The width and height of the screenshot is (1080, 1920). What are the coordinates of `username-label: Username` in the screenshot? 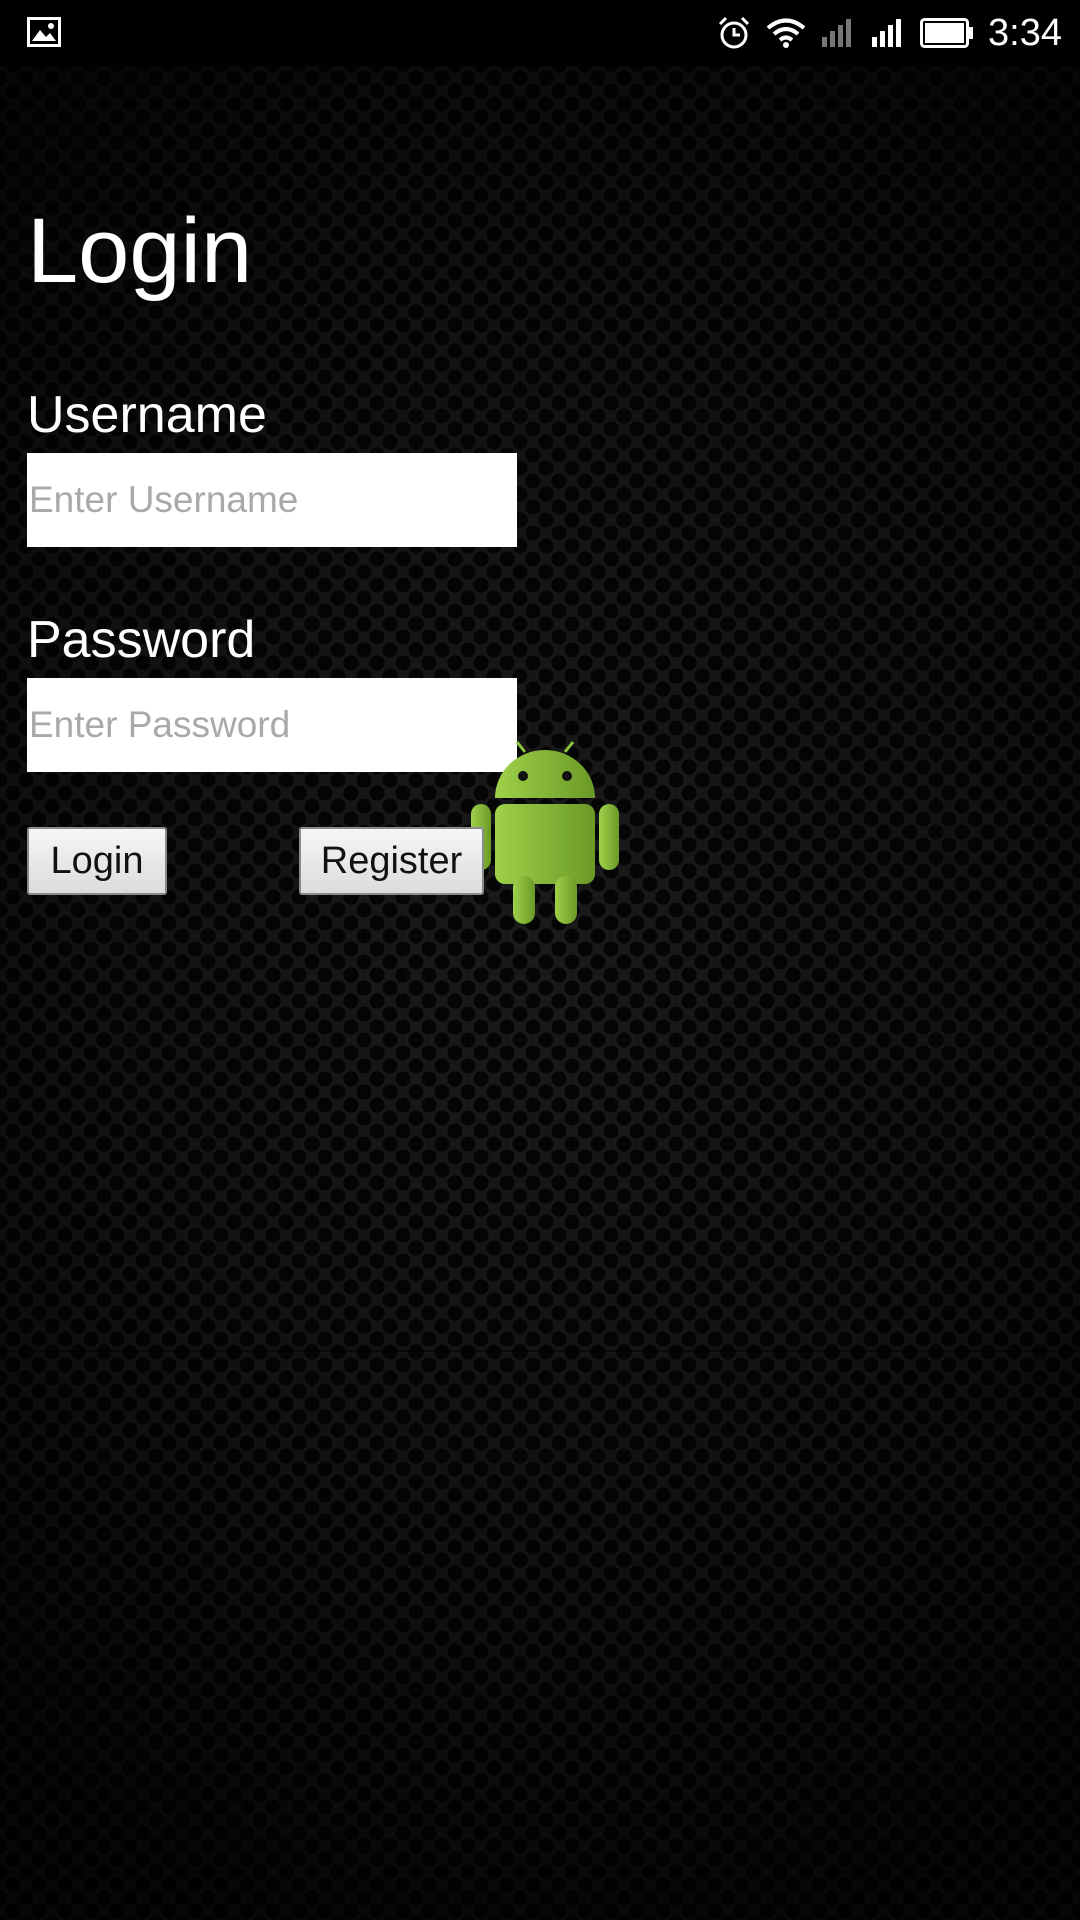 It's located at (147, 415).